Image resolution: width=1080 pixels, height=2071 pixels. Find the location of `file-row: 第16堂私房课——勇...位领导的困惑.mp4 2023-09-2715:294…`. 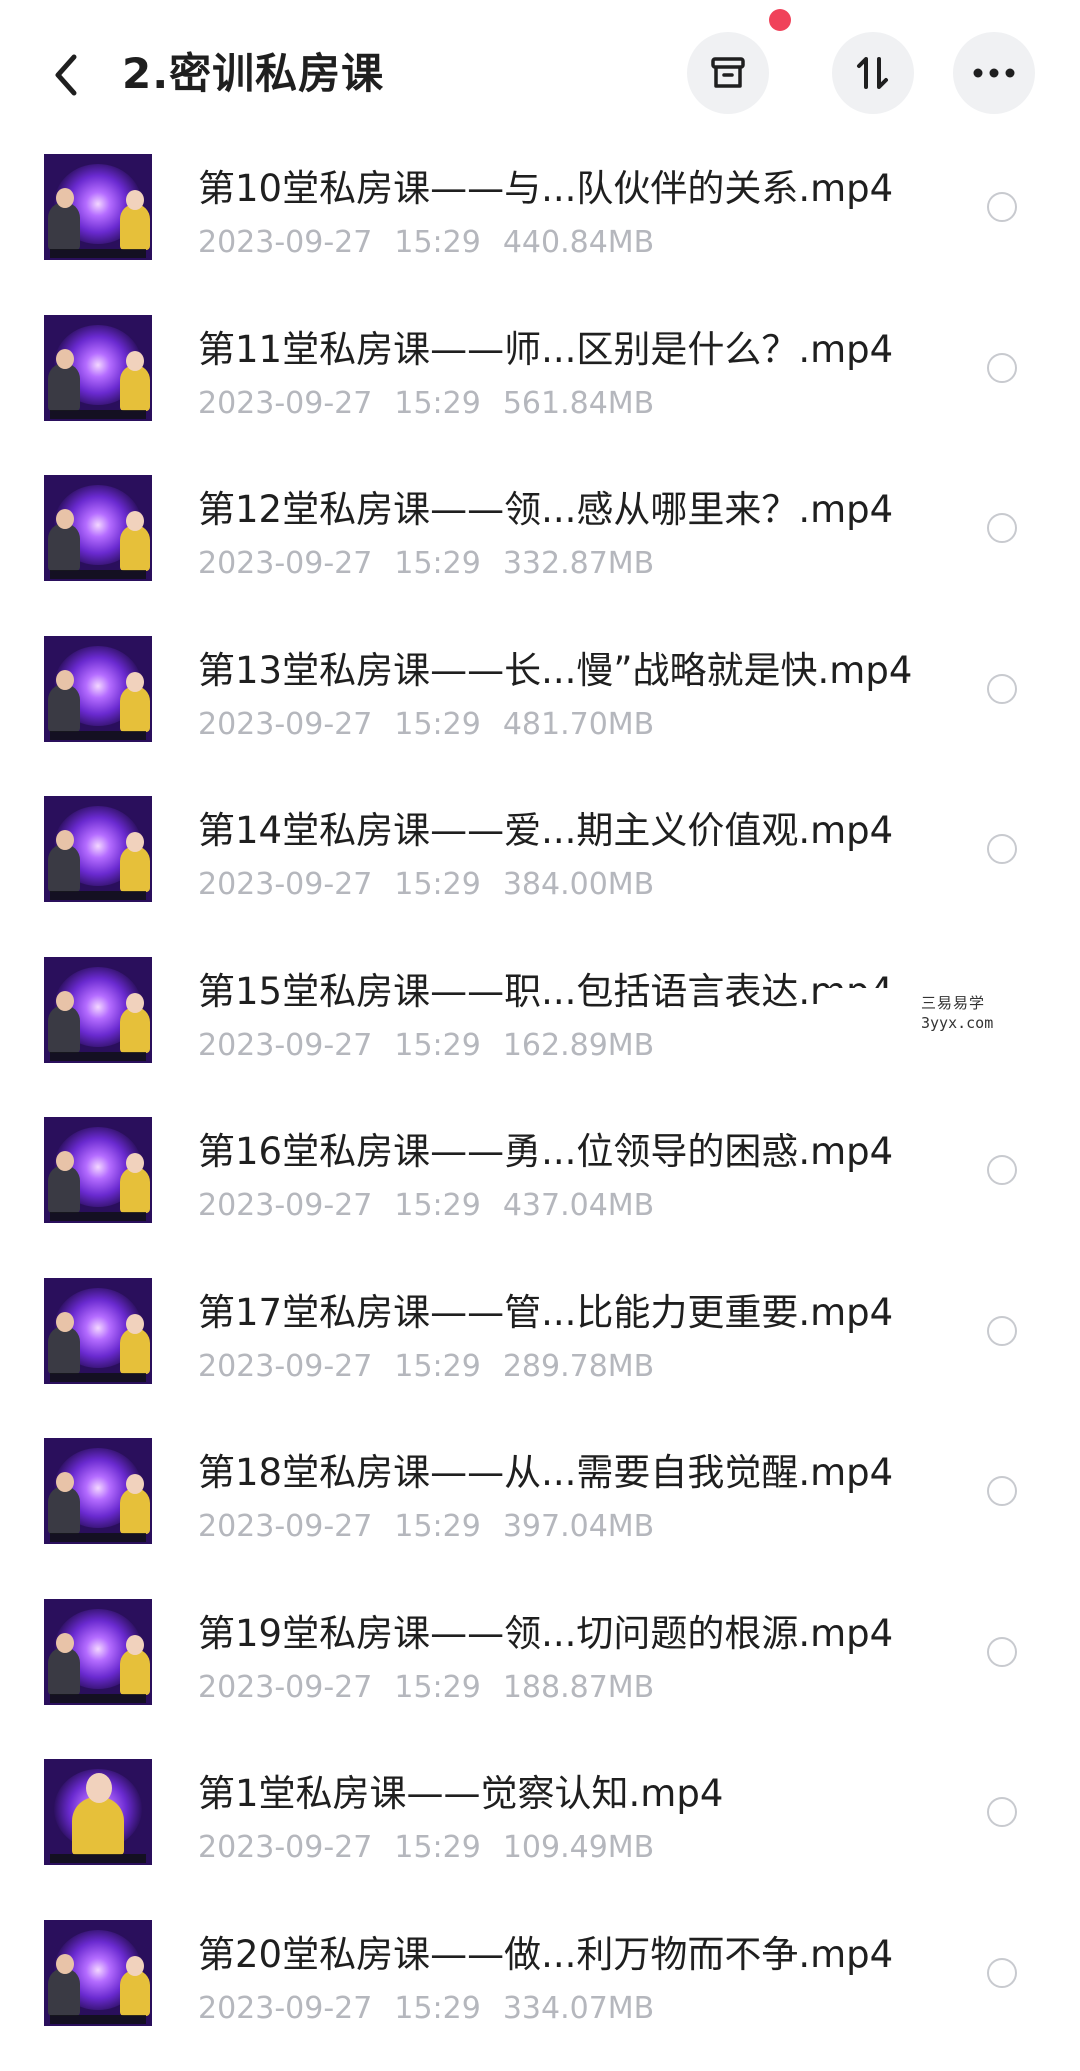

file-row: 第16堂私房课——勇...位领导的困惑.mp4 2023-09-2715:294… is located at coordinates (540, 1188).